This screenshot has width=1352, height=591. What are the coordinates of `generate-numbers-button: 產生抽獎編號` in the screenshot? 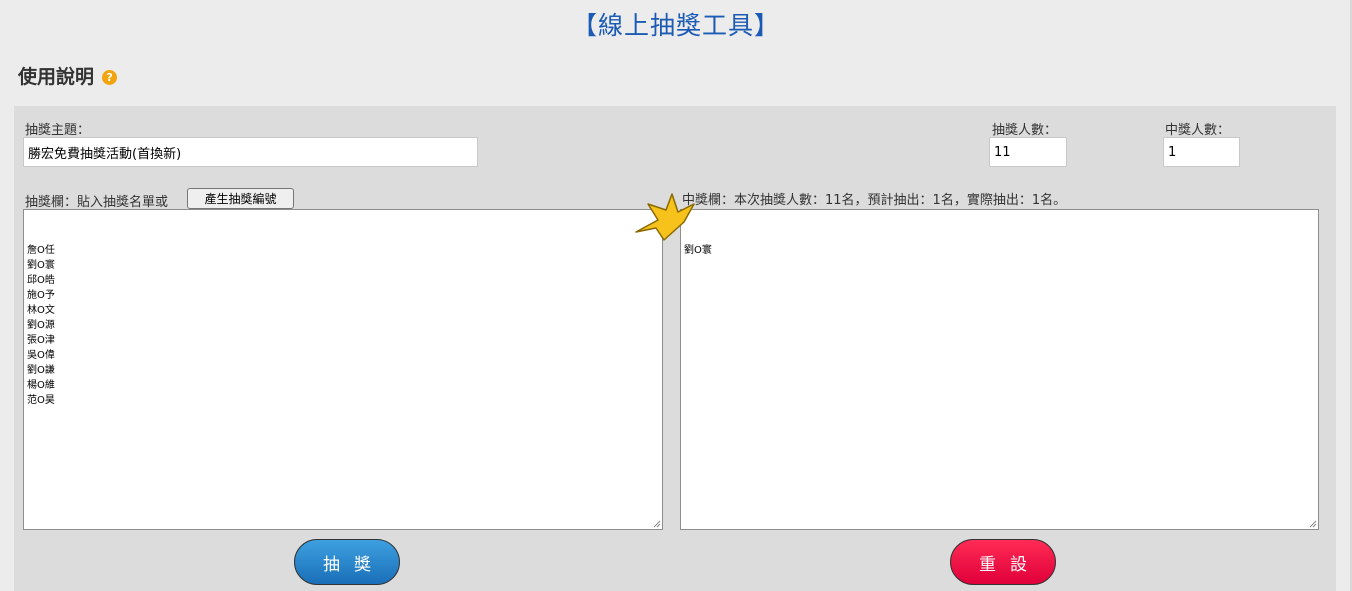 It's located at (240, 198).